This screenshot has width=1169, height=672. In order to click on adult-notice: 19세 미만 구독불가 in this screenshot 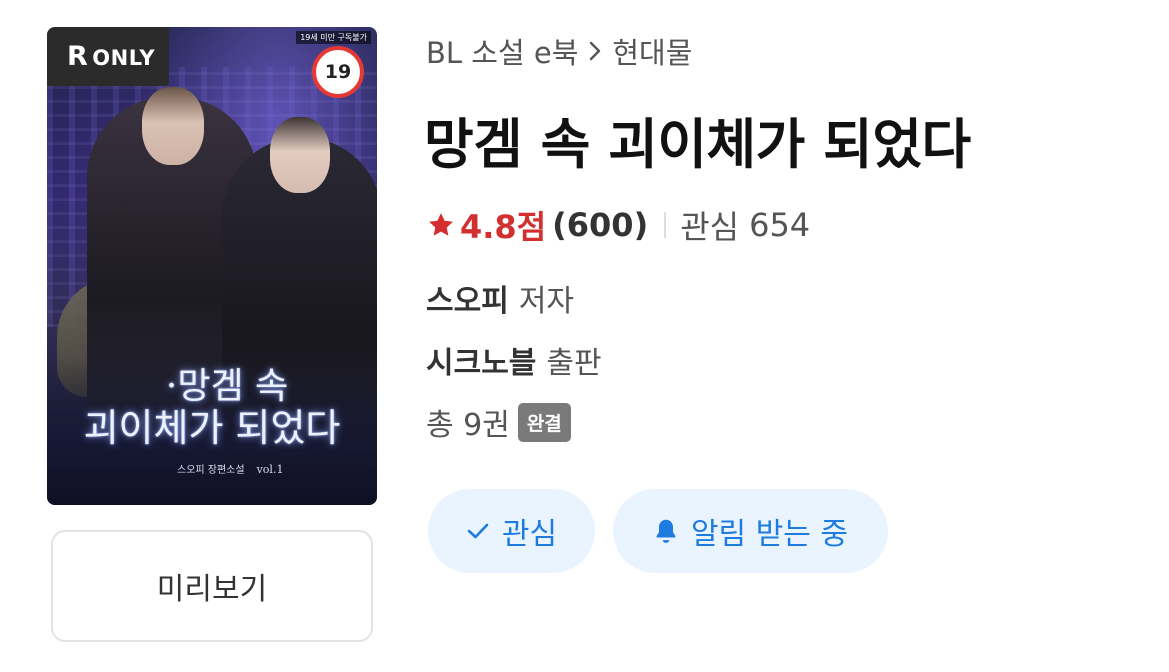, I will do `click(333, 37)`.